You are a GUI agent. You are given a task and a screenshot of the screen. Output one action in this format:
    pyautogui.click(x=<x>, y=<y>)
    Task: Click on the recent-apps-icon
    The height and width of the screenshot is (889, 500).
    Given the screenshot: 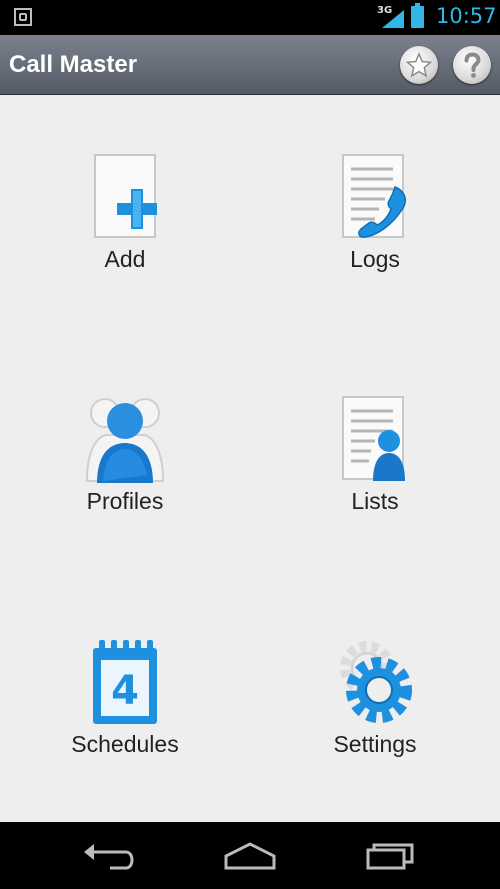 What is the action you would take?
    pyautogui.click(x=390, y=856)
    